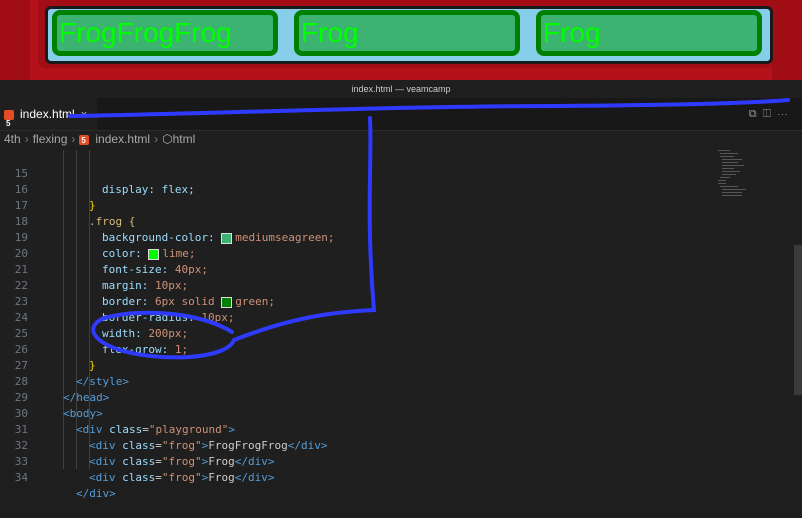  I want to click on breadcrumb: 4th›flexing›index.html›⬡html, so click(401, 140).